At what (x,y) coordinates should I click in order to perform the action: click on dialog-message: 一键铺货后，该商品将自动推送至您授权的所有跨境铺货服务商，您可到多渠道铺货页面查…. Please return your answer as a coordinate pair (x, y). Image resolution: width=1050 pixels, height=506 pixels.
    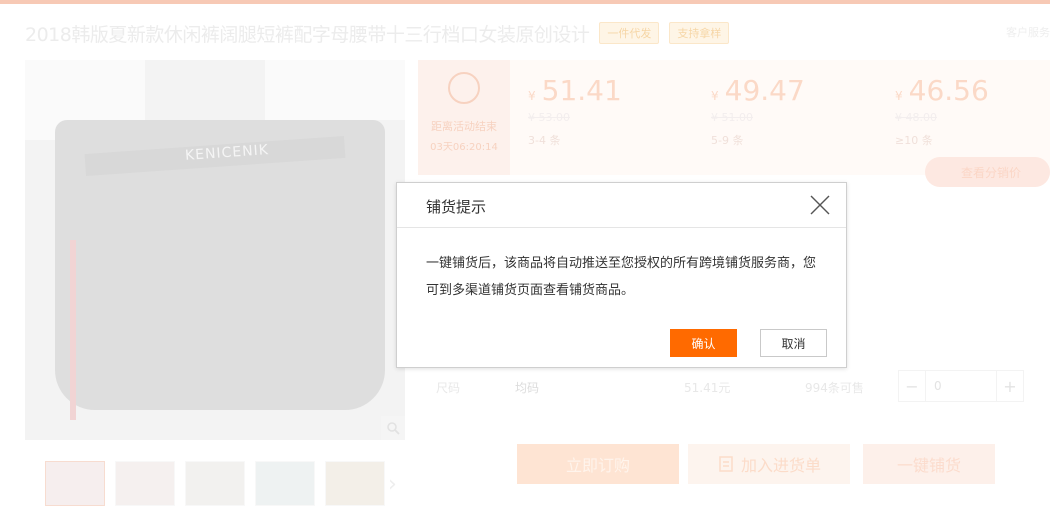
    Looking at the image, I should click on (621, 277).